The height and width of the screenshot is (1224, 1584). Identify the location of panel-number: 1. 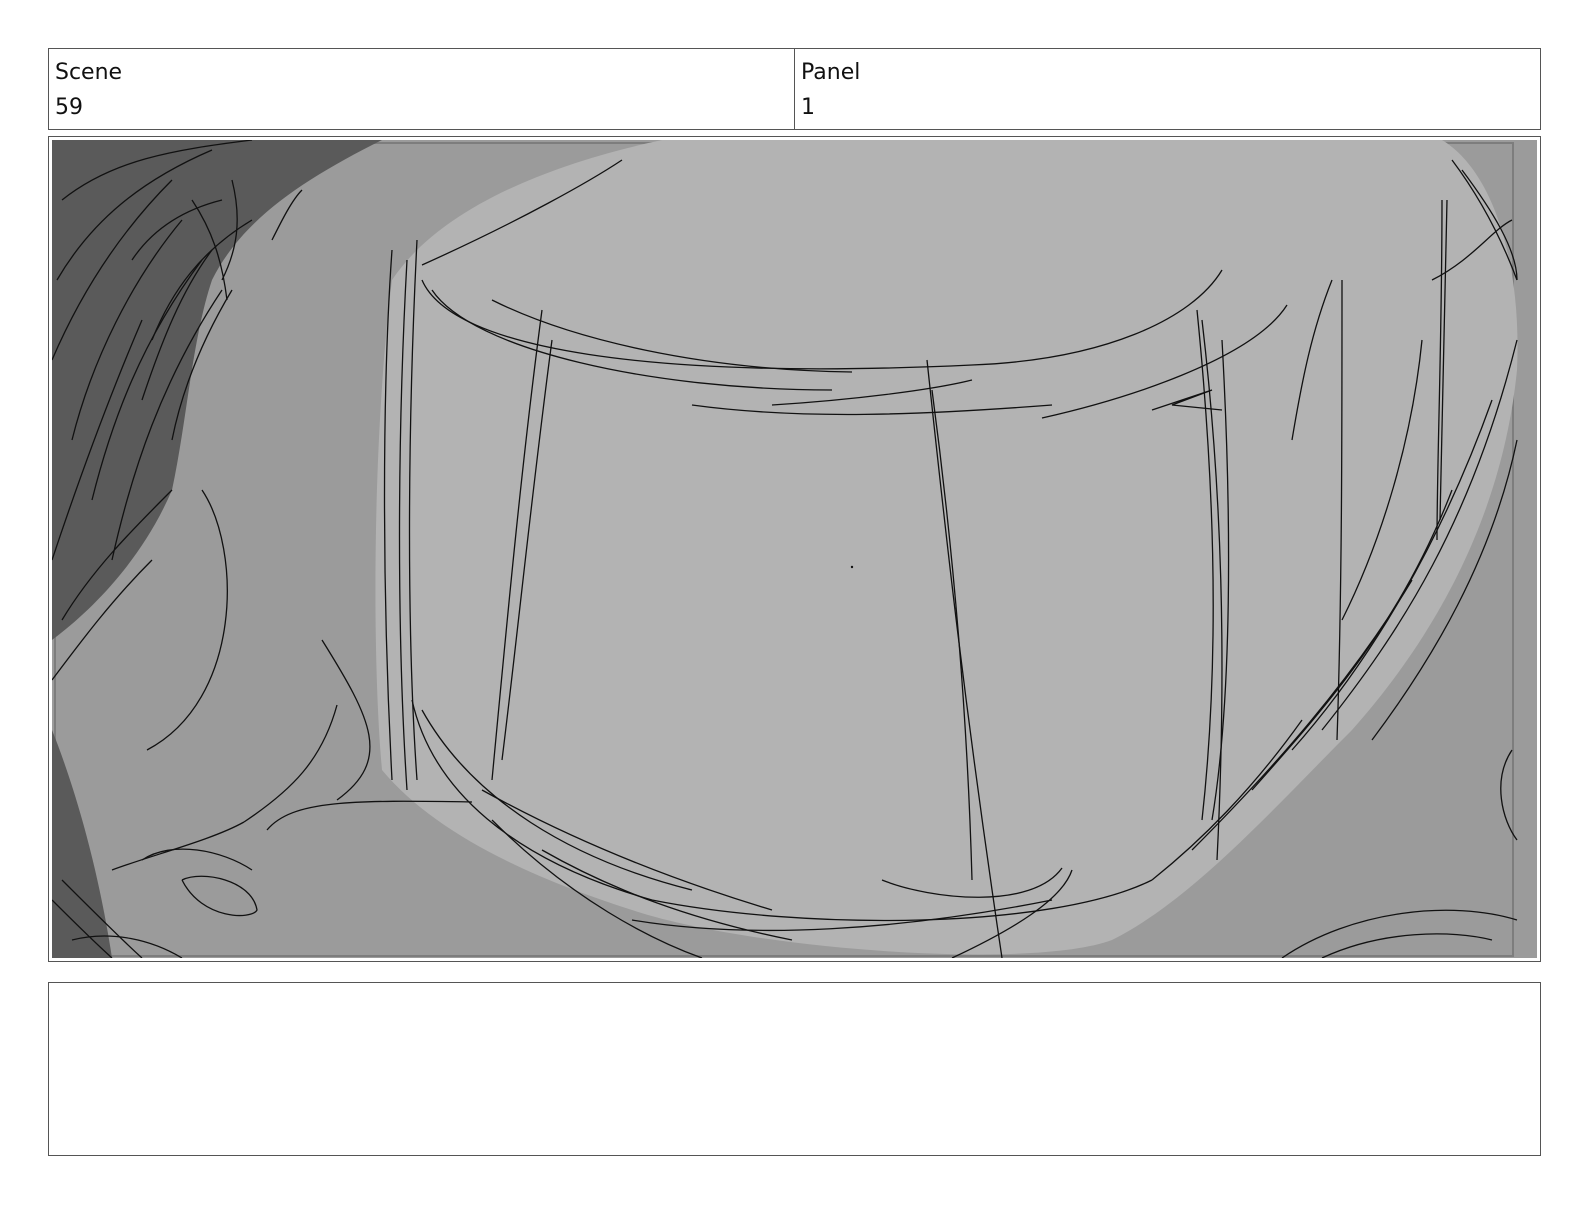
(808, 107).